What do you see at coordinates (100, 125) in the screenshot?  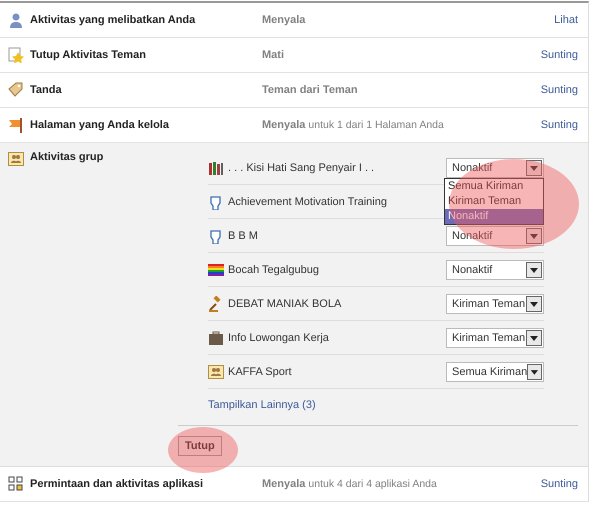 I see `setting-label: Halaman yang Anda kelola` at bounding box center [100, 125].